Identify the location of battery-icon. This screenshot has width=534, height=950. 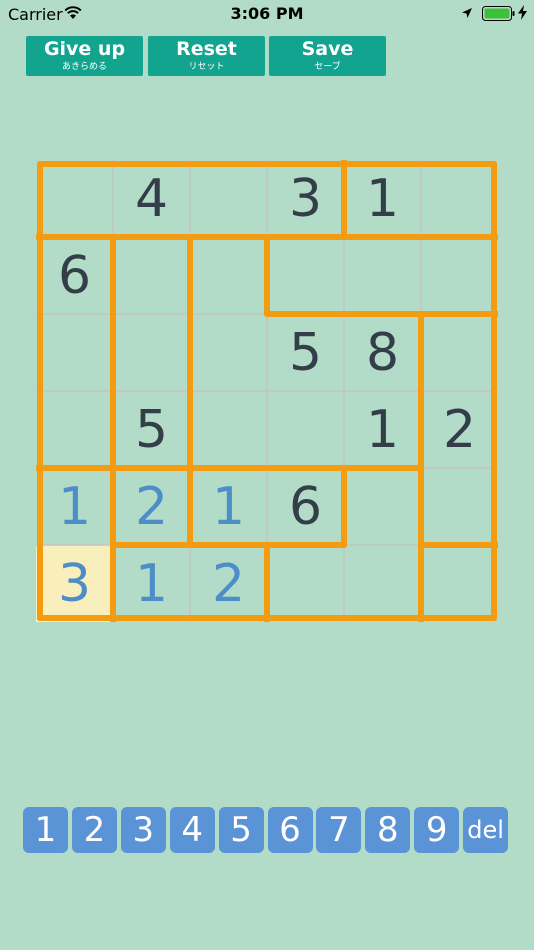
(498, 13).